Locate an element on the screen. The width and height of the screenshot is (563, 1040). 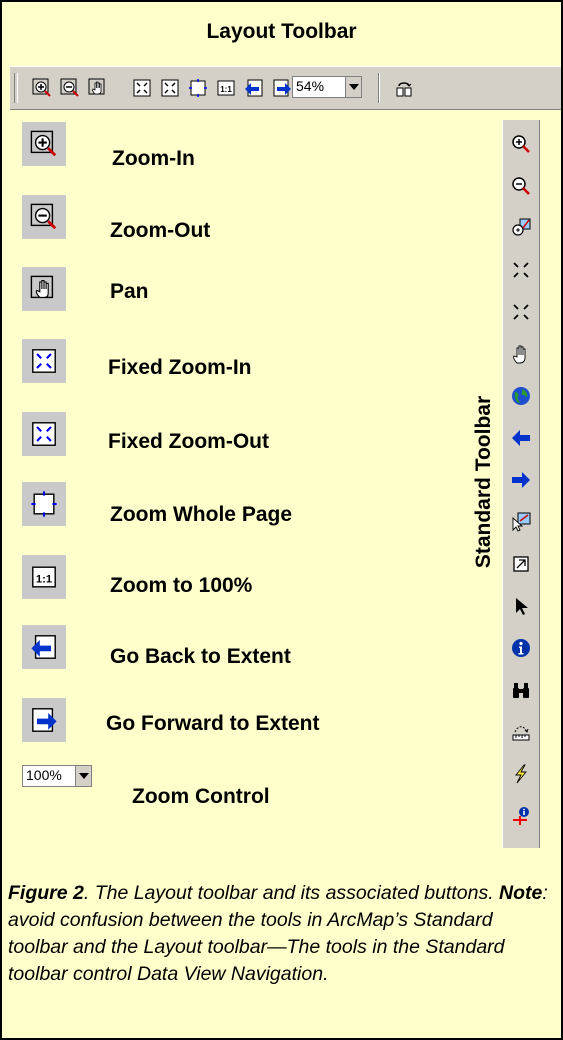
caption-note: Note is located at coordinates (521, 893).